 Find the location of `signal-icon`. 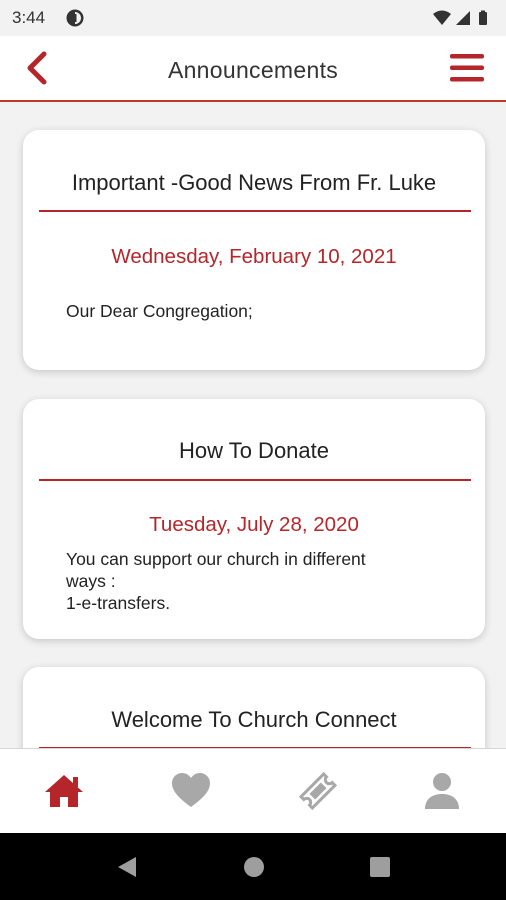

signal-icon is located at coordinates (463, 18).